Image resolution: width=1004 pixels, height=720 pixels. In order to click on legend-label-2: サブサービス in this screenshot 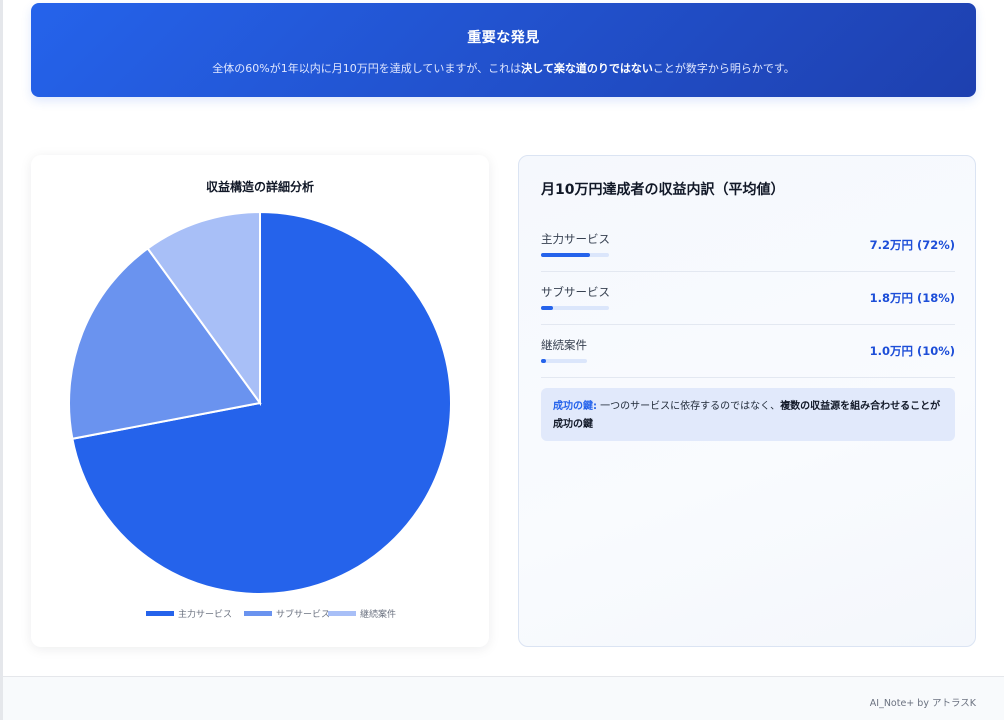, I will do `click(303, 614)`.